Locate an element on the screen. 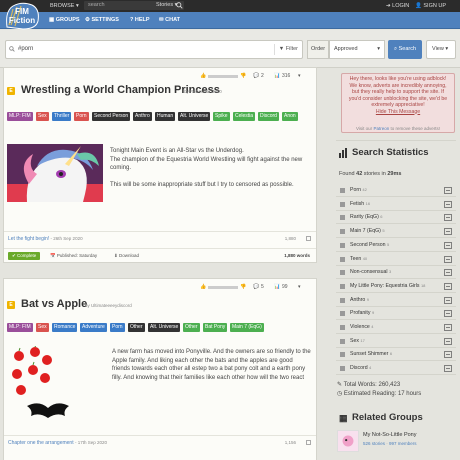 The image size is (460, 460). story-tag: Discord is located at coordinates (268, 116).